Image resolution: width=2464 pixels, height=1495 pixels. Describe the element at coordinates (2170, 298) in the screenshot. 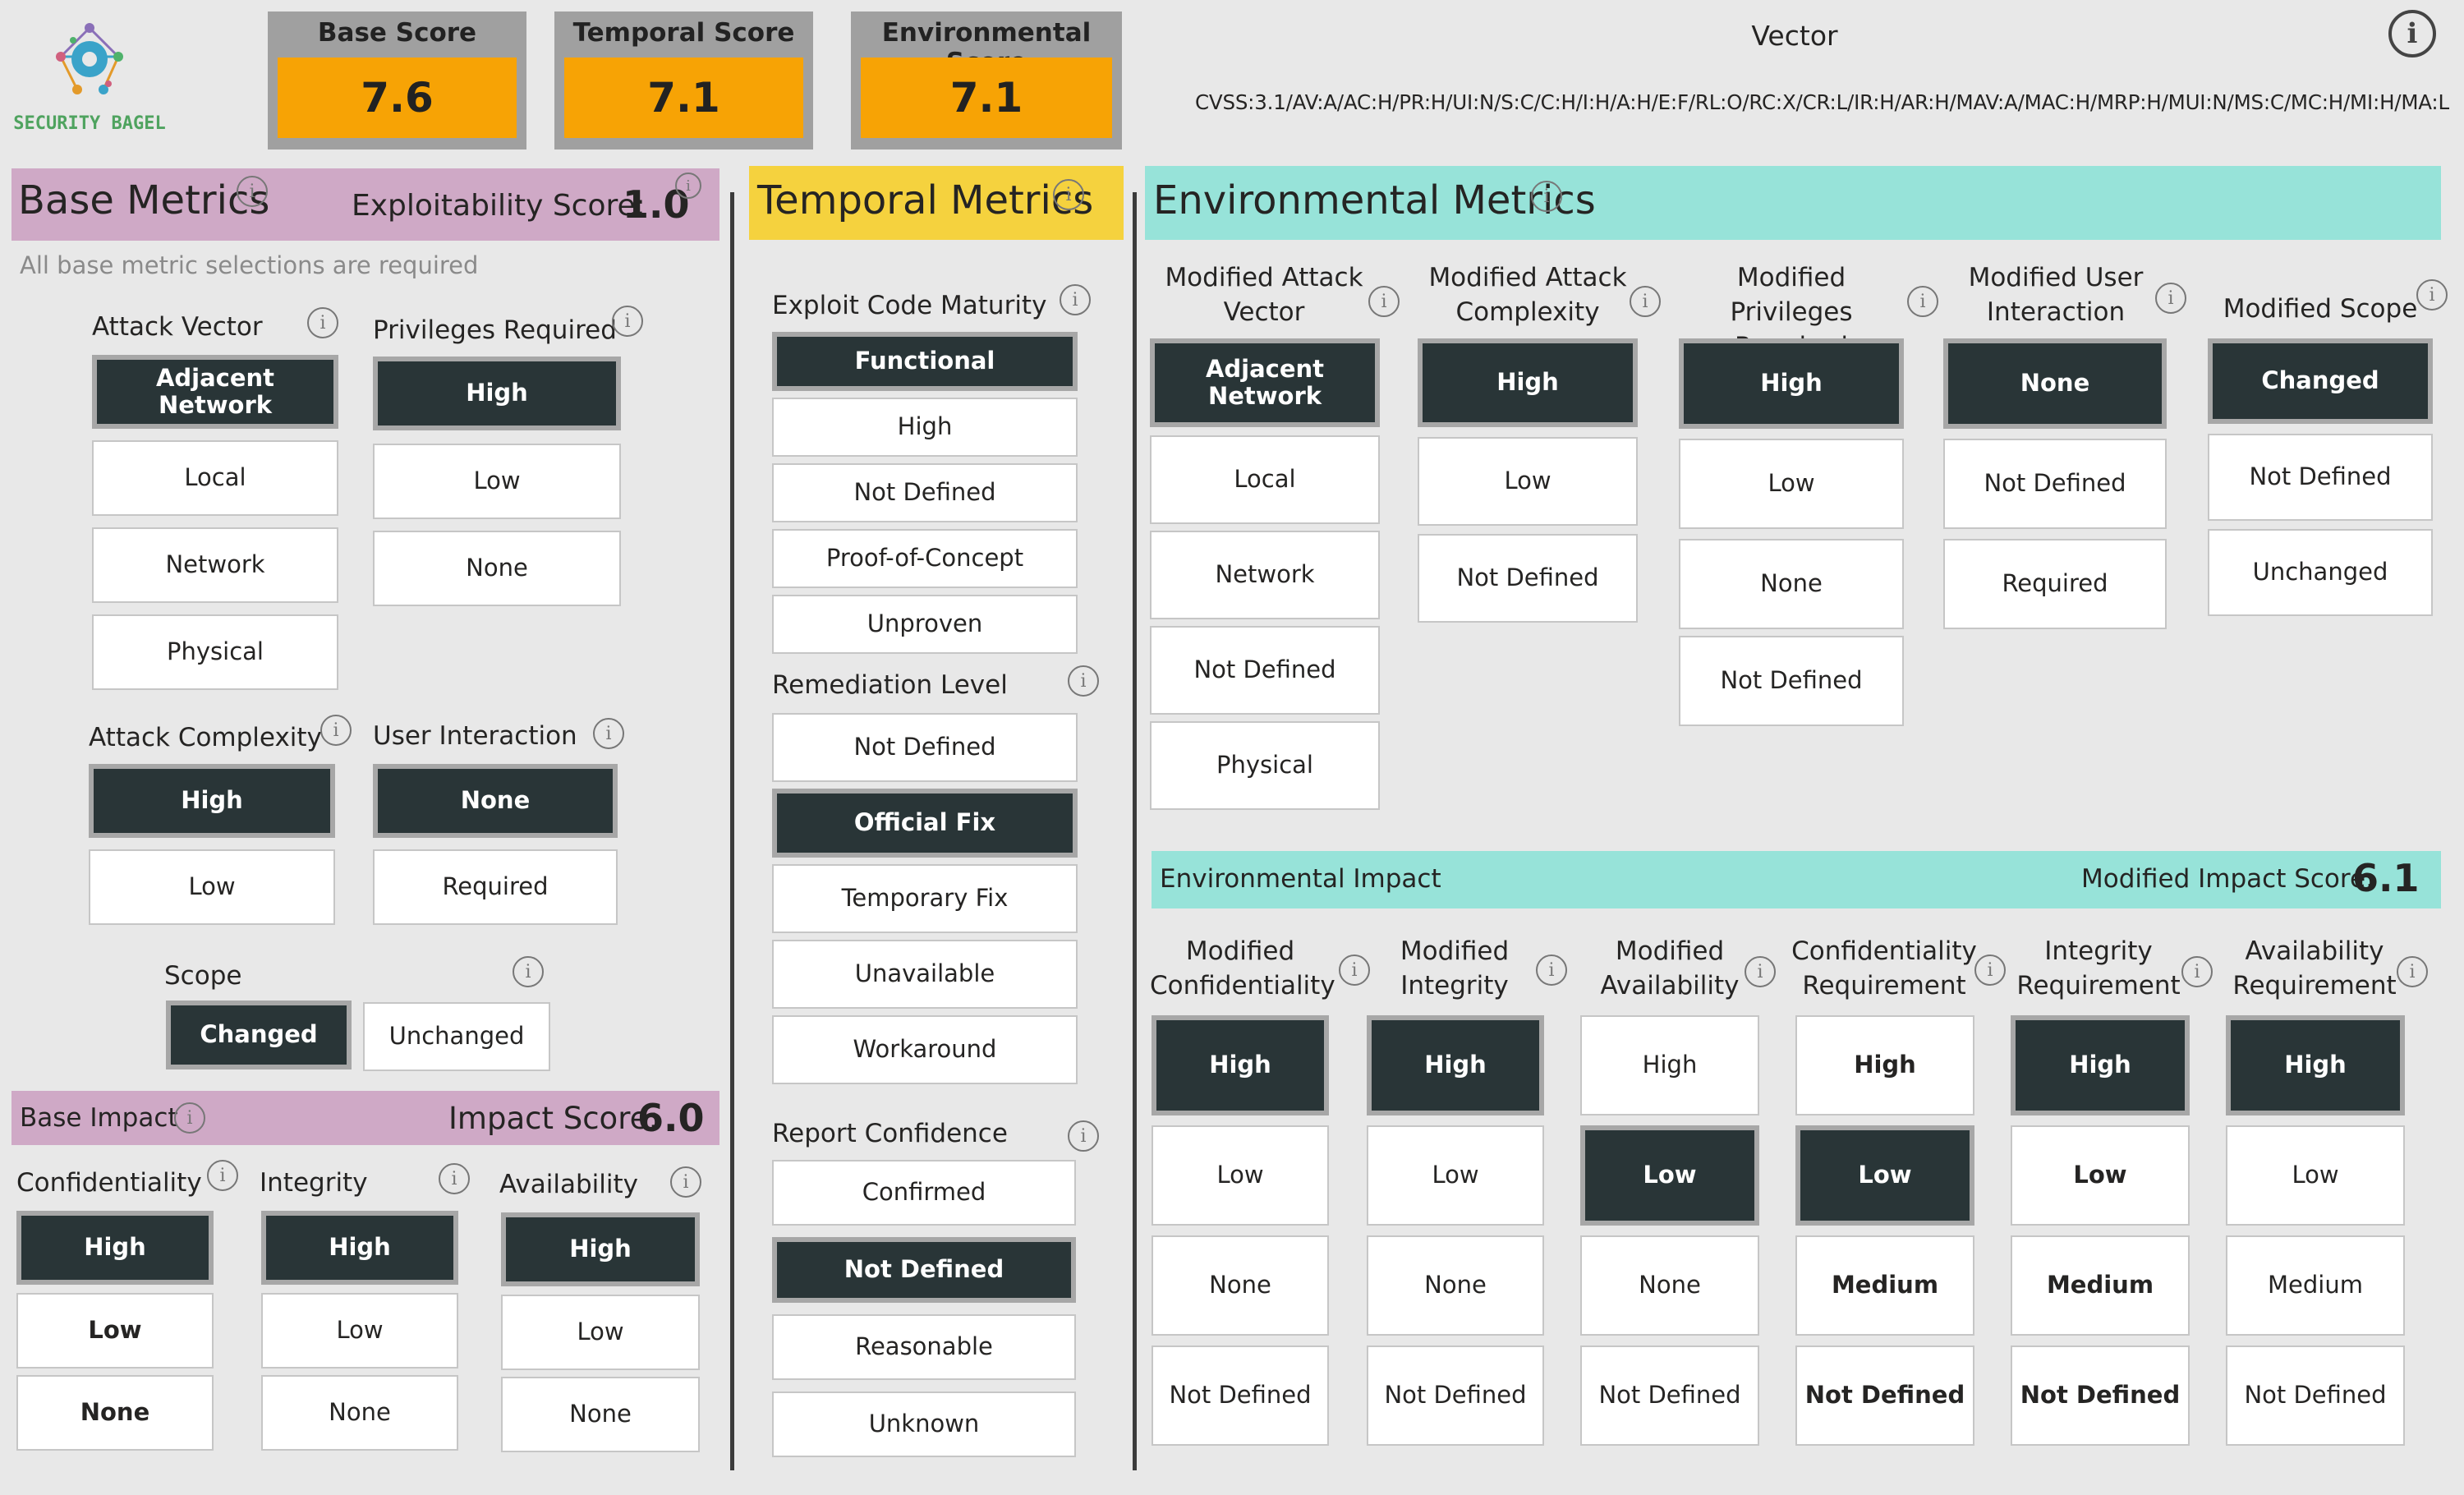

I see `mui-info-icon: i` at that location.